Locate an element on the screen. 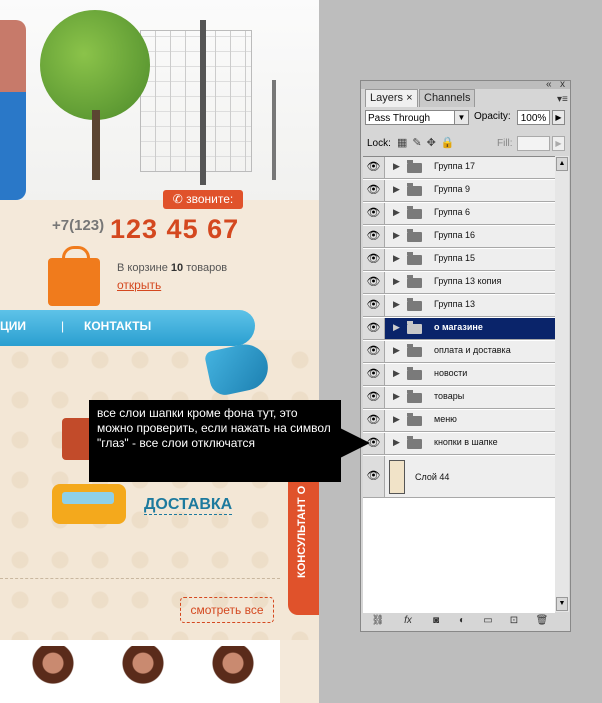  nav-item-actions: ЦИИ is located at coordinates (13, 326).